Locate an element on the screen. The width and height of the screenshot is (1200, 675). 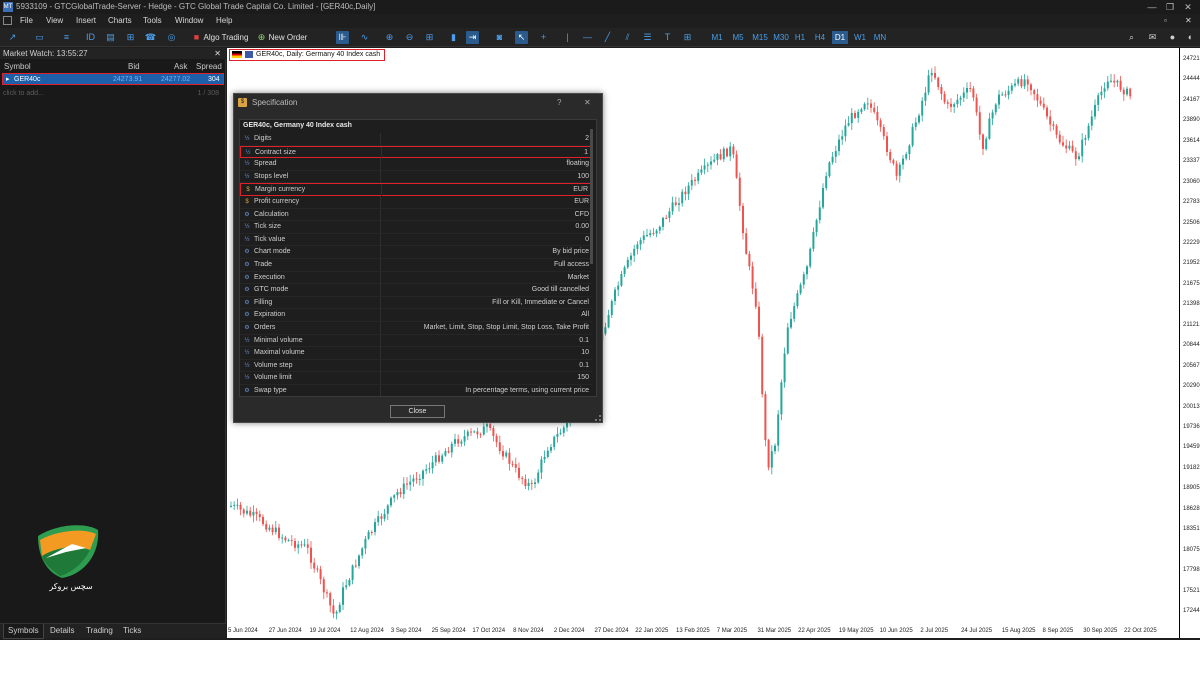
close-panel-icon: ✕ is located at coordinates (217, 53).